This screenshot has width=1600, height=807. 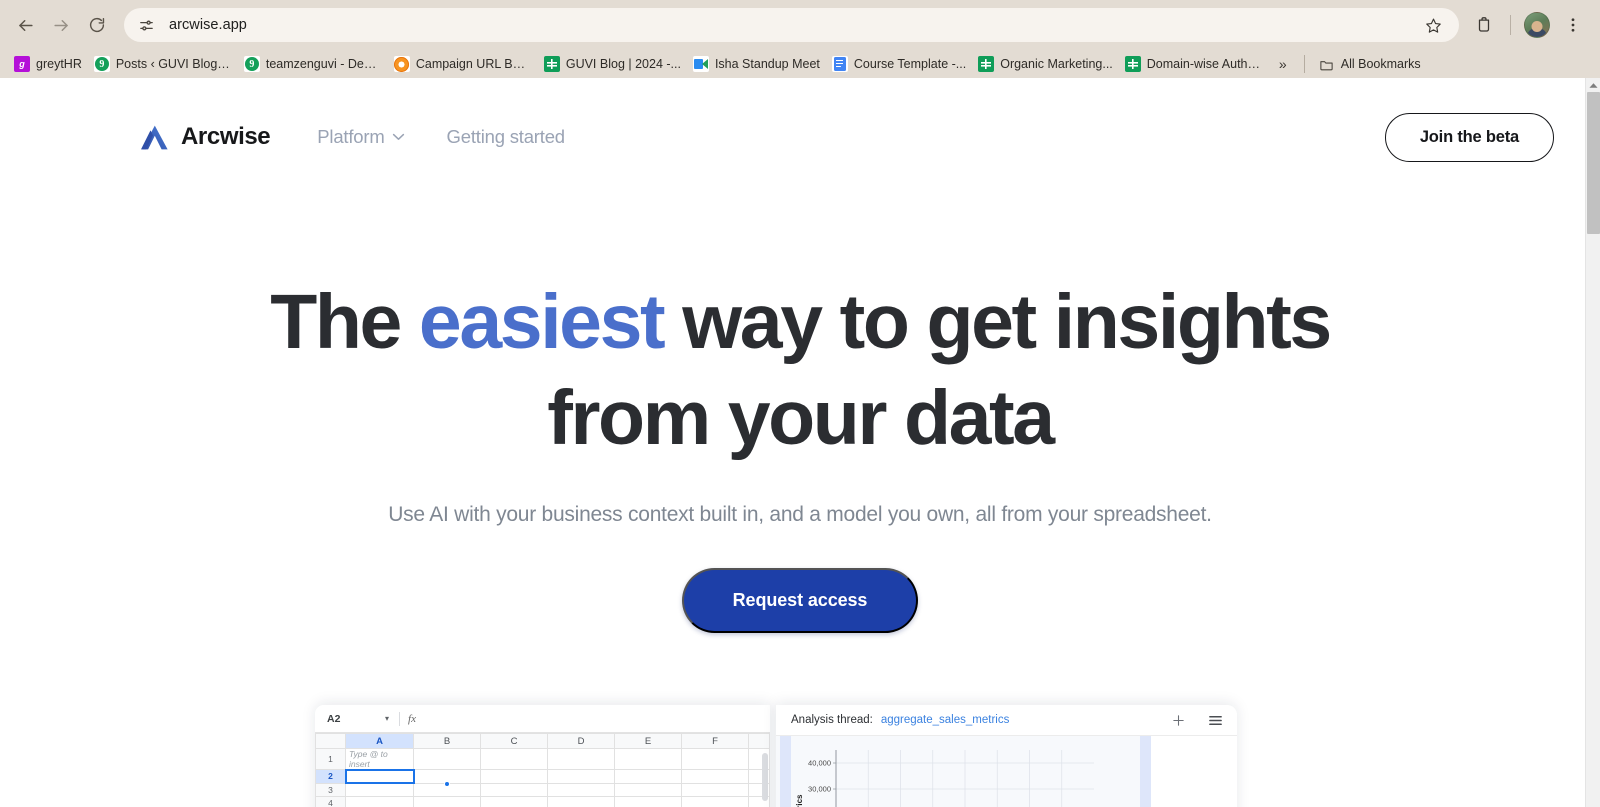 What do you see at coordinates (514, 759) in the screenshot?
I see `cell-c1` at bounding box center [514, 759].